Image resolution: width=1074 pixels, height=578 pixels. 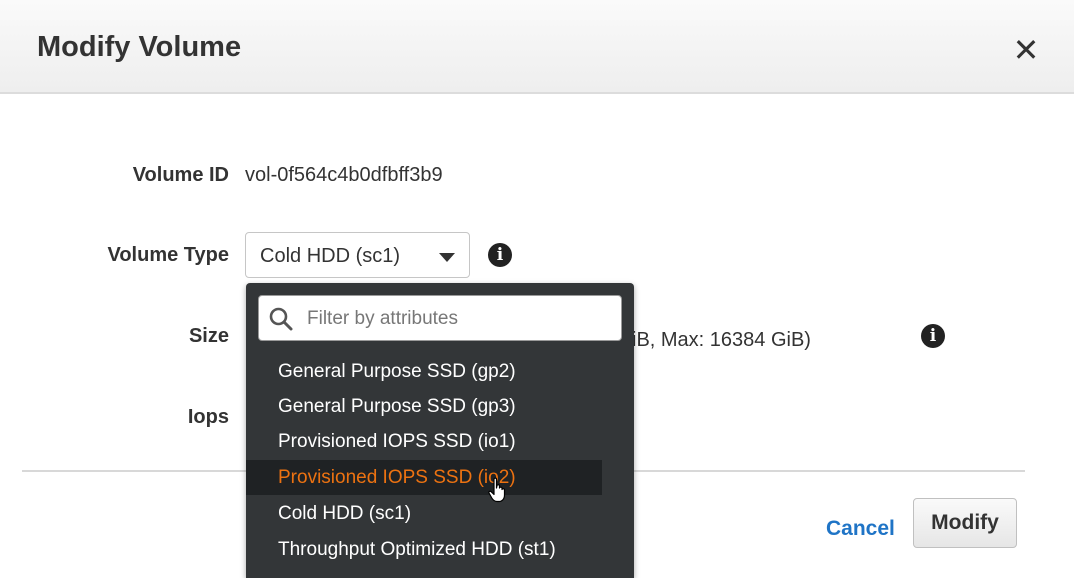 What do you see at coordinates (424, 441) in the screenshot?
I see `option-io1: Provisioned IOPS SSD (io1)` at bounding box center [424, 441].